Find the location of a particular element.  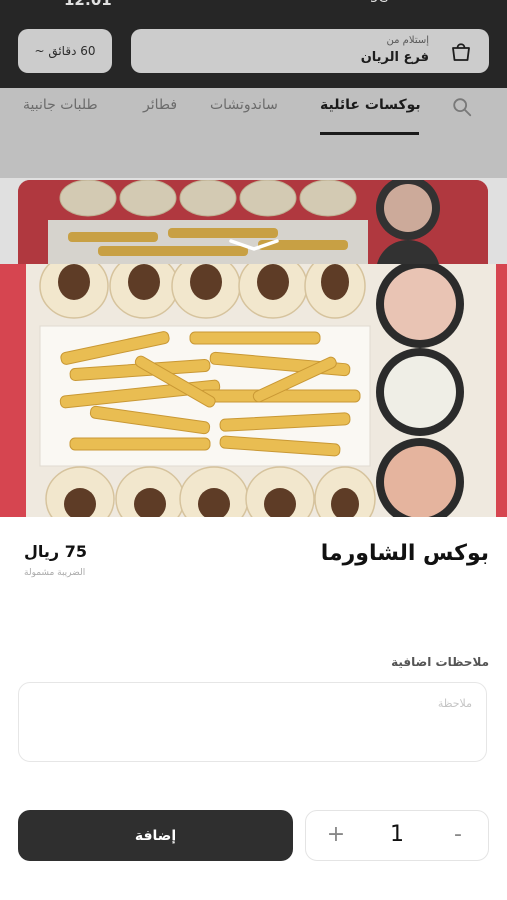

chevron-down-icon is located at coordinates (254, 245).